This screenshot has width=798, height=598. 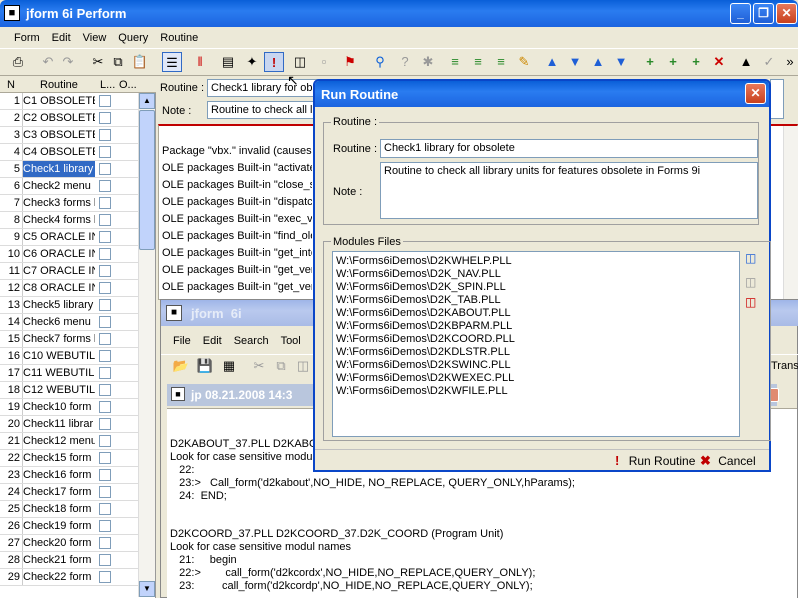 What do you see at coordinates (172, 62) in the screenshot?
I see `list-icon: ☰` at bounding box center [172, 62].